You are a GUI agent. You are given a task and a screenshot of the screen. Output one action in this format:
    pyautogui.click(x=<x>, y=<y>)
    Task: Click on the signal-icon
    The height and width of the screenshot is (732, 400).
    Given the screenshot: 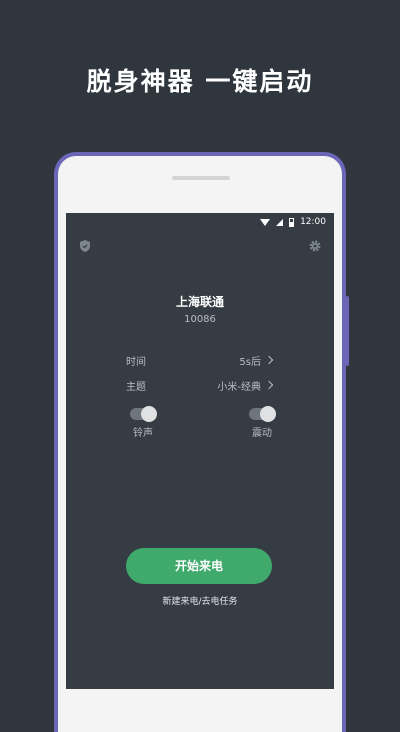 What is the action you would take?
    pyautogui.click(x=280, y=222)
    